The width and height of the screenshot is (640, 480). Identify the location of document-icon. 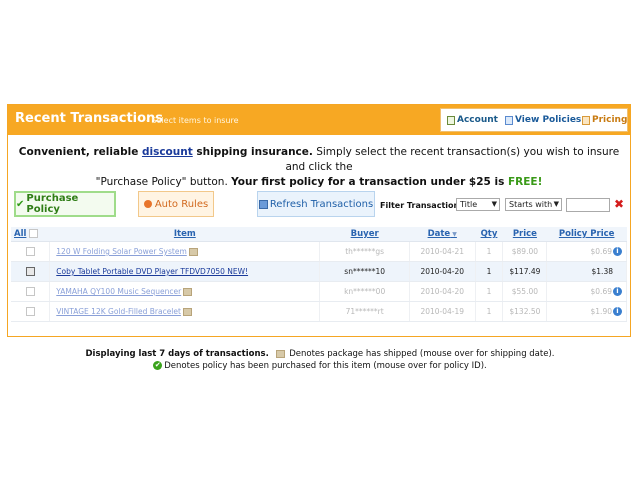
(451, 120).